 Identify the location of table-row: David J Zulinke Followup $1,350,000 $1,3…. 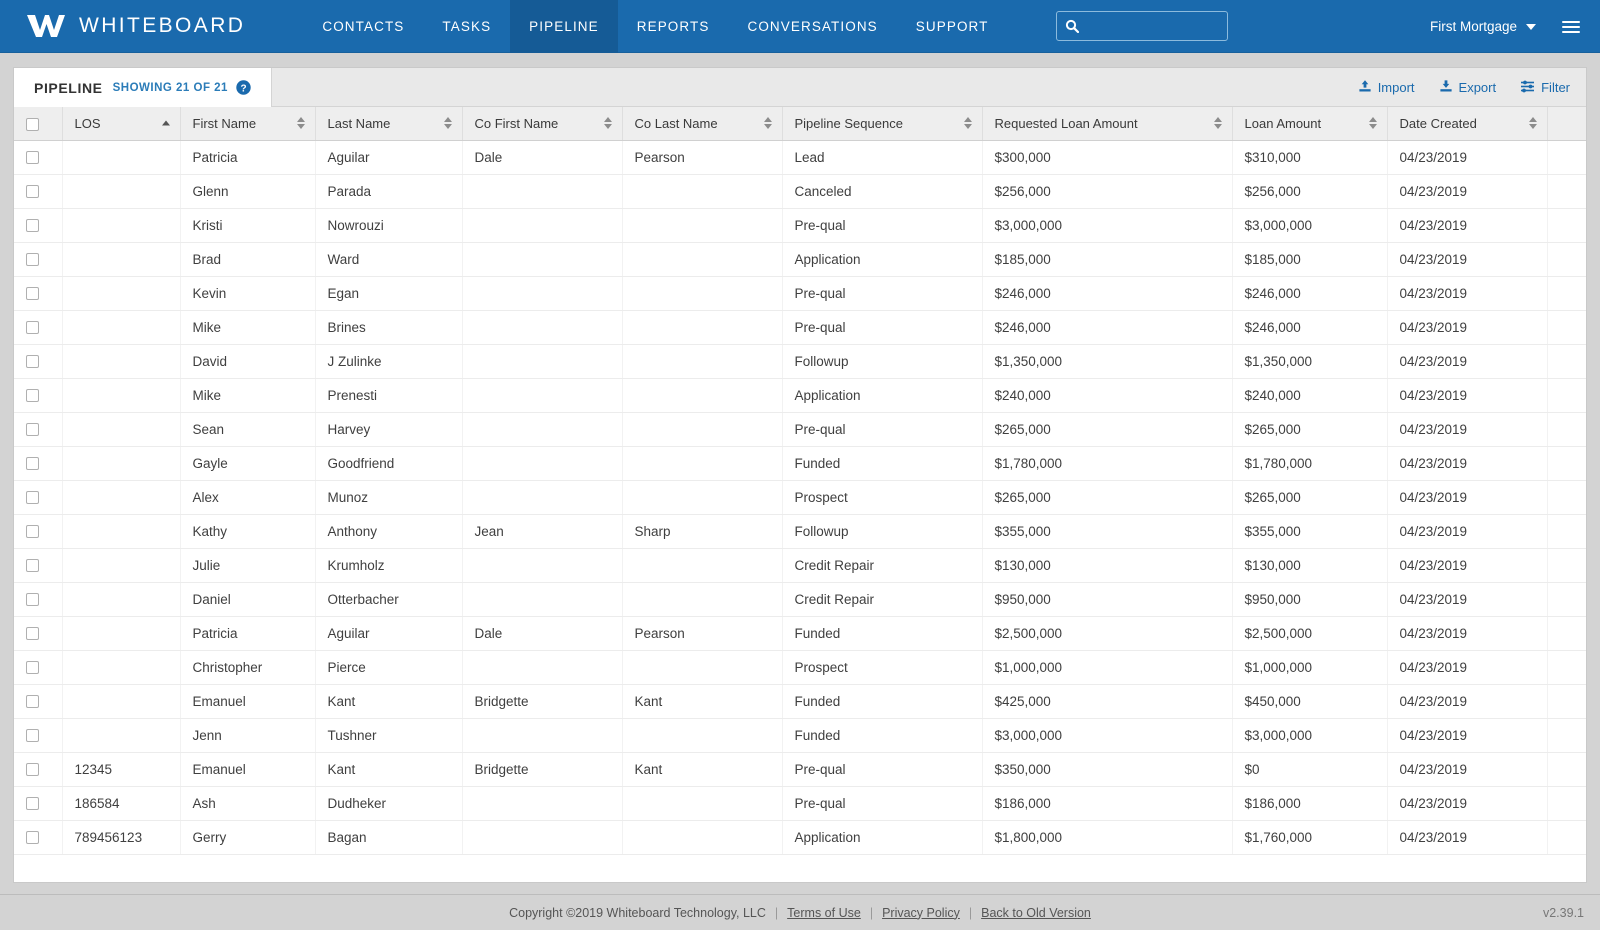
(800, 361).